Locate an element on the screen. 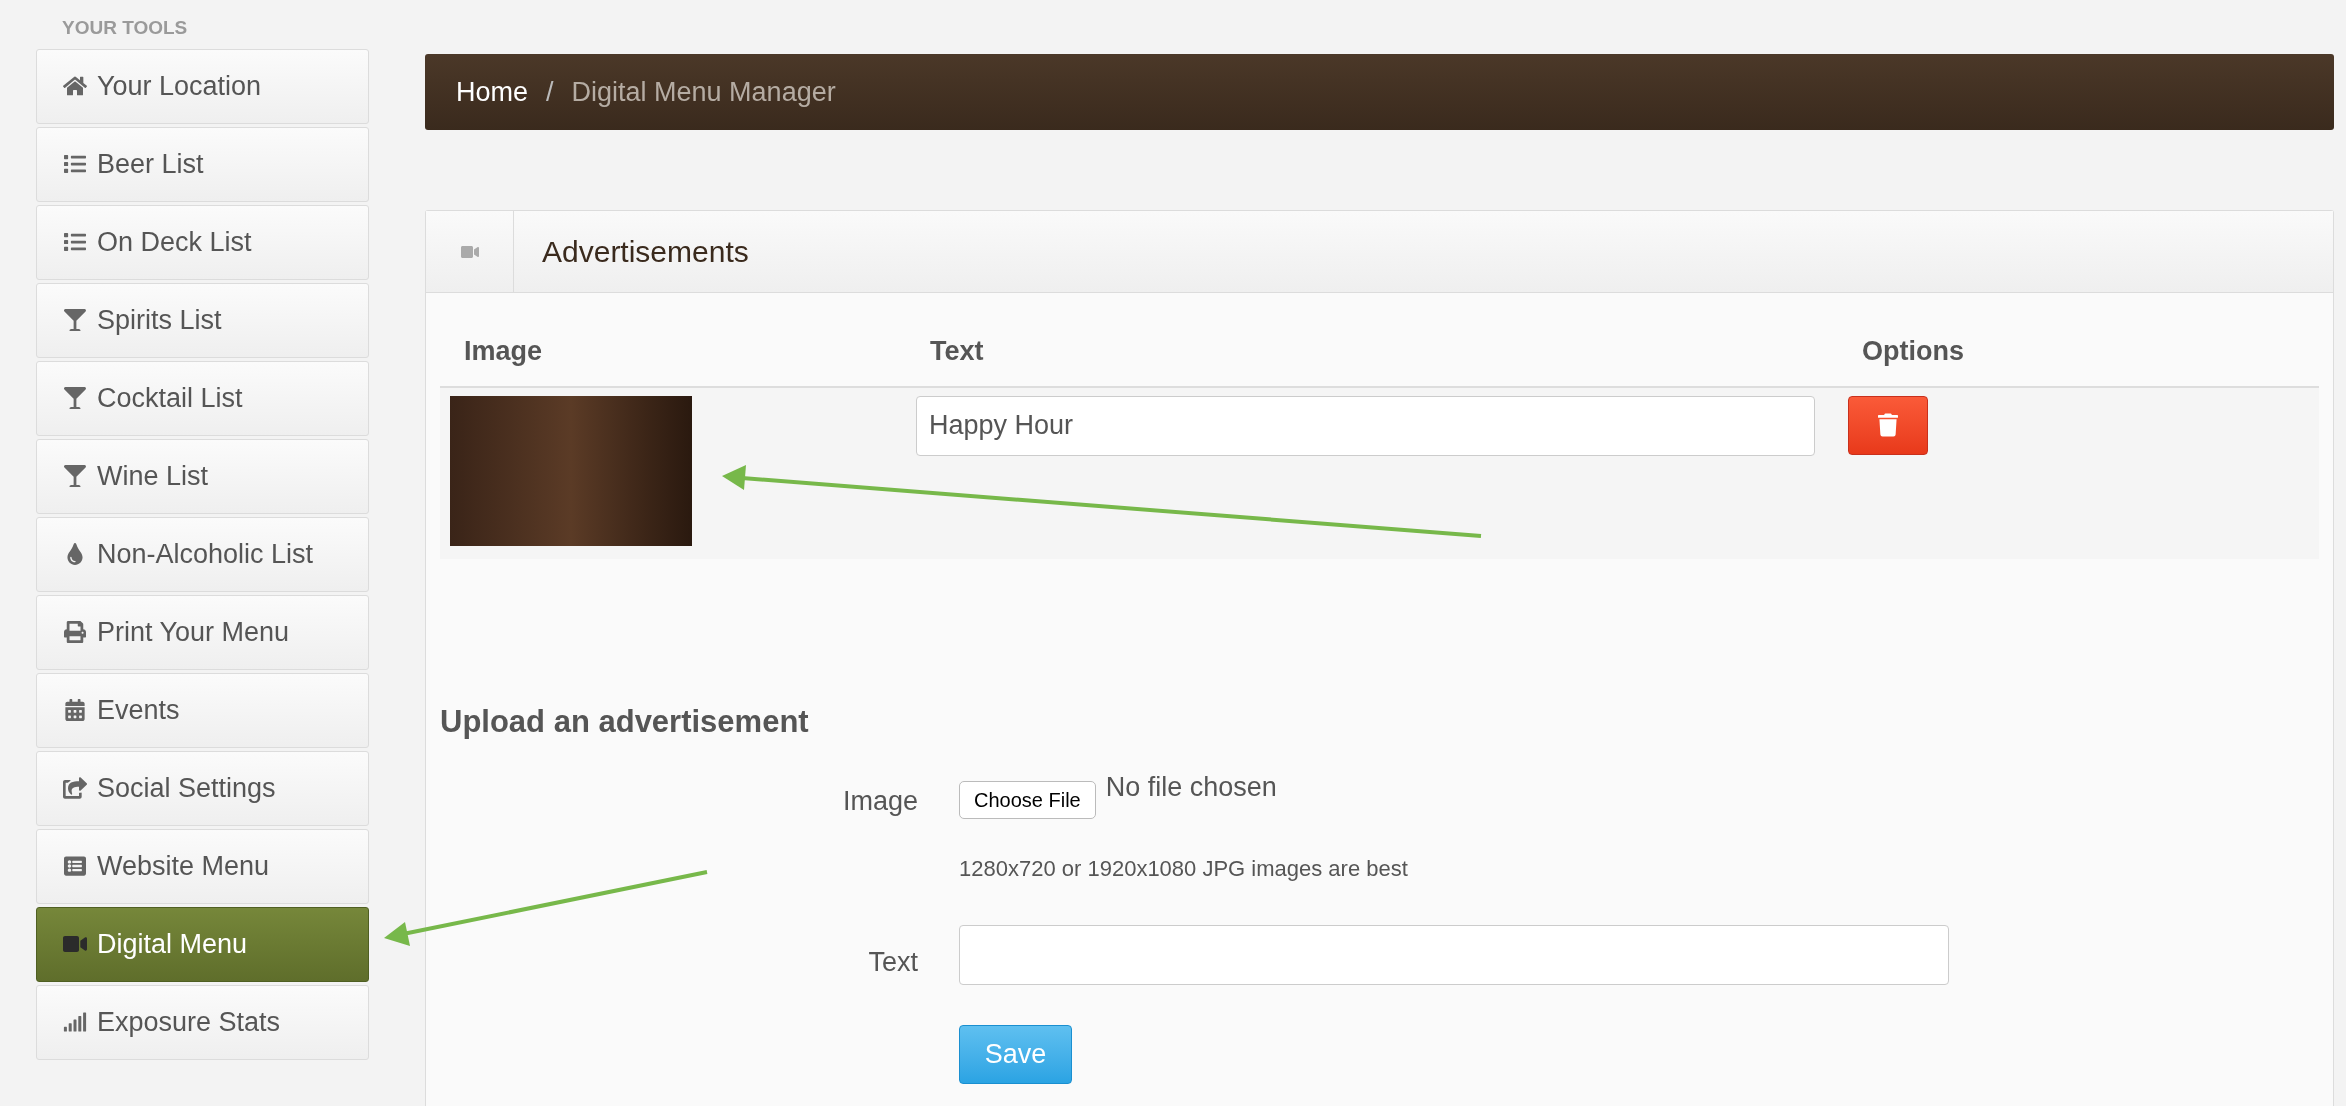 Image resolution: width=2346 pixels, height=1106 pixels. field-label: Text is located at coordinates (892, 962).